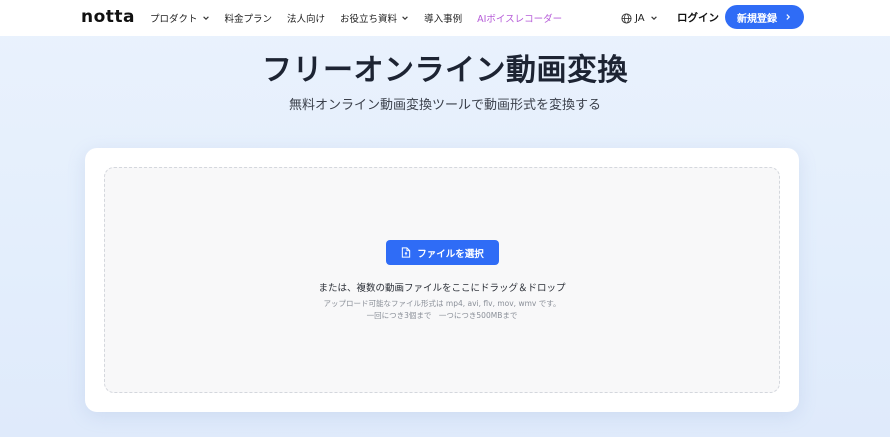 The height and width of the screenshot is (437, 890). I want to click on file-upload-icon, so click(406, 252).